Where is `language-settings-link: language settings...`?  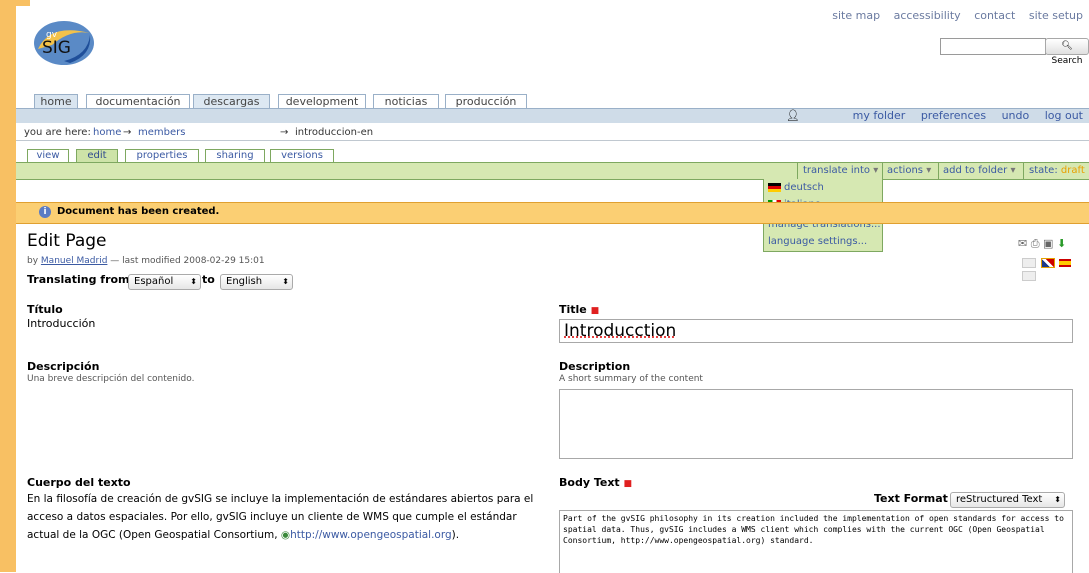 language-settings-link: language settings... is located at coordinates (817, 241).